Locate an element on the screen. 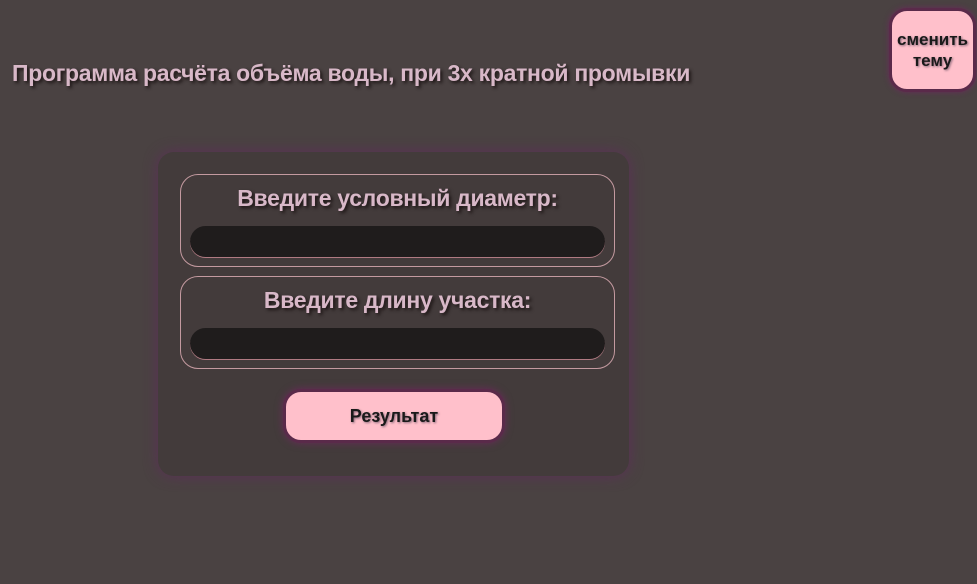 Image resolution: width=977 pixels, height=584 pixels. length-label: Введите длину участка: is located at coordinates (397, 300).